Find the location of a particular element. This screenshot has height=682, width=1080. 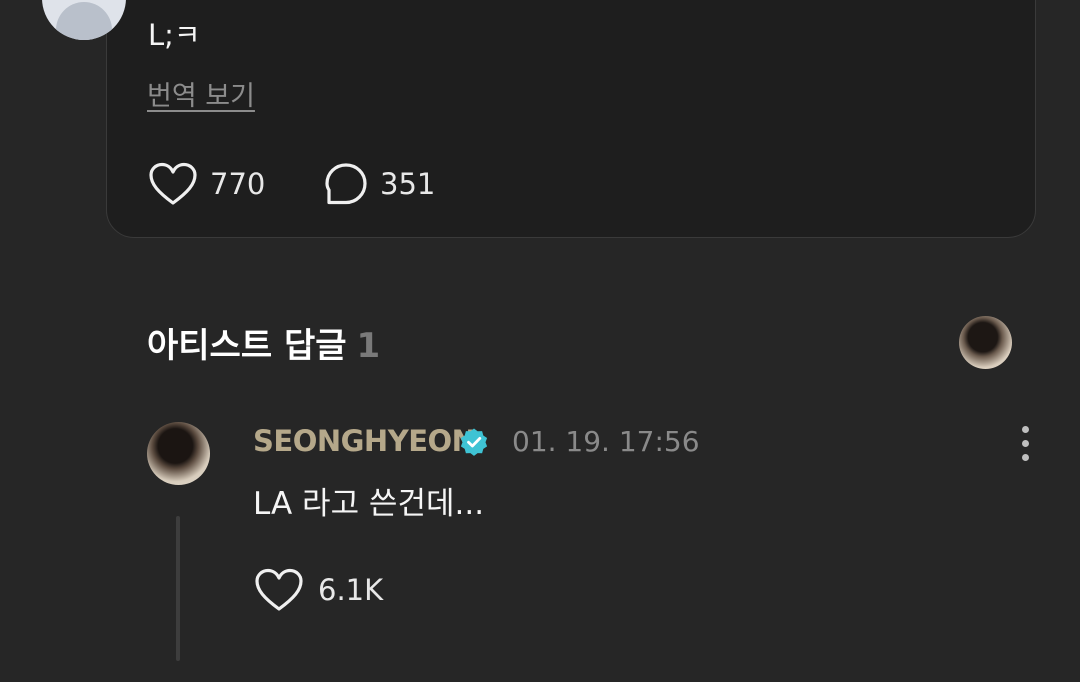

more-options-button is located at coordinates (1026, 444).